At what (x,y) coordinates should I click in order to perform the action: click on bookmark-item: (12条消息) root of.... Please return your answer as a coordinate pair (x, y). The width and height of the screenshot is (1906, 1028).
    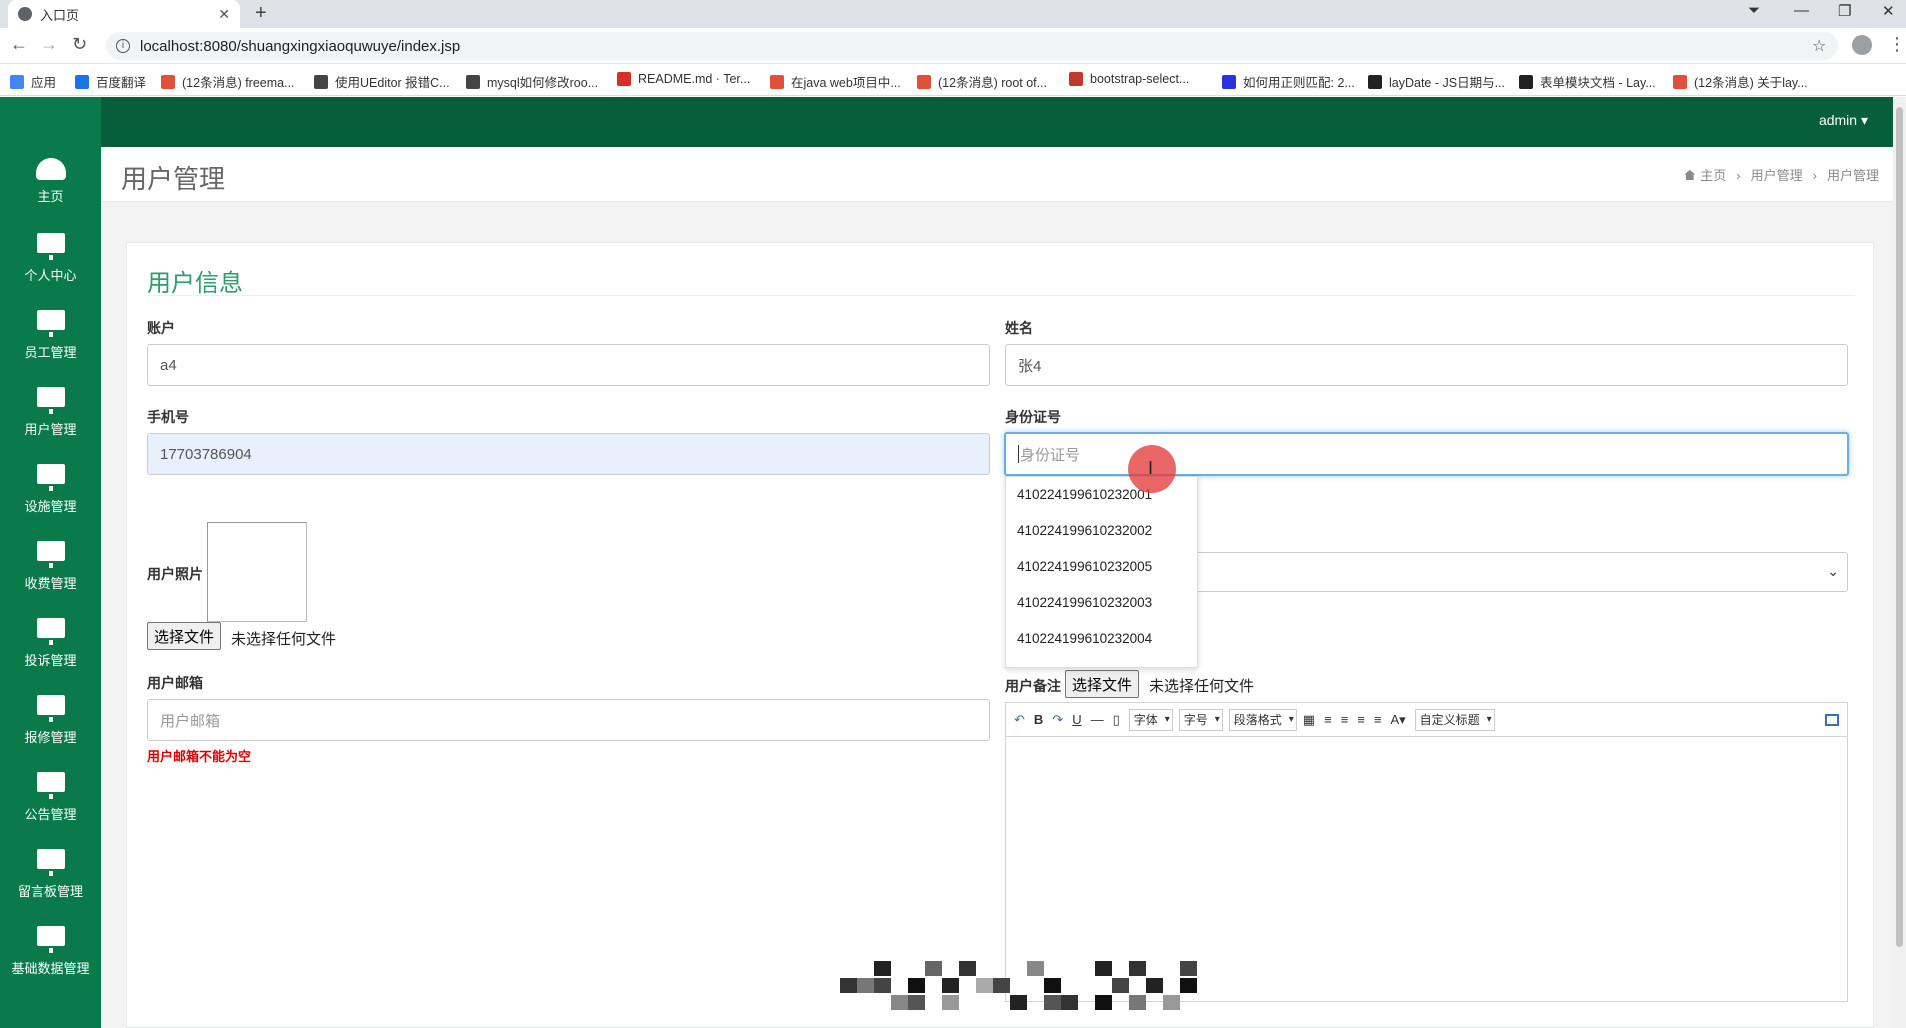
    Looking at the image, I should click on (982, 81).